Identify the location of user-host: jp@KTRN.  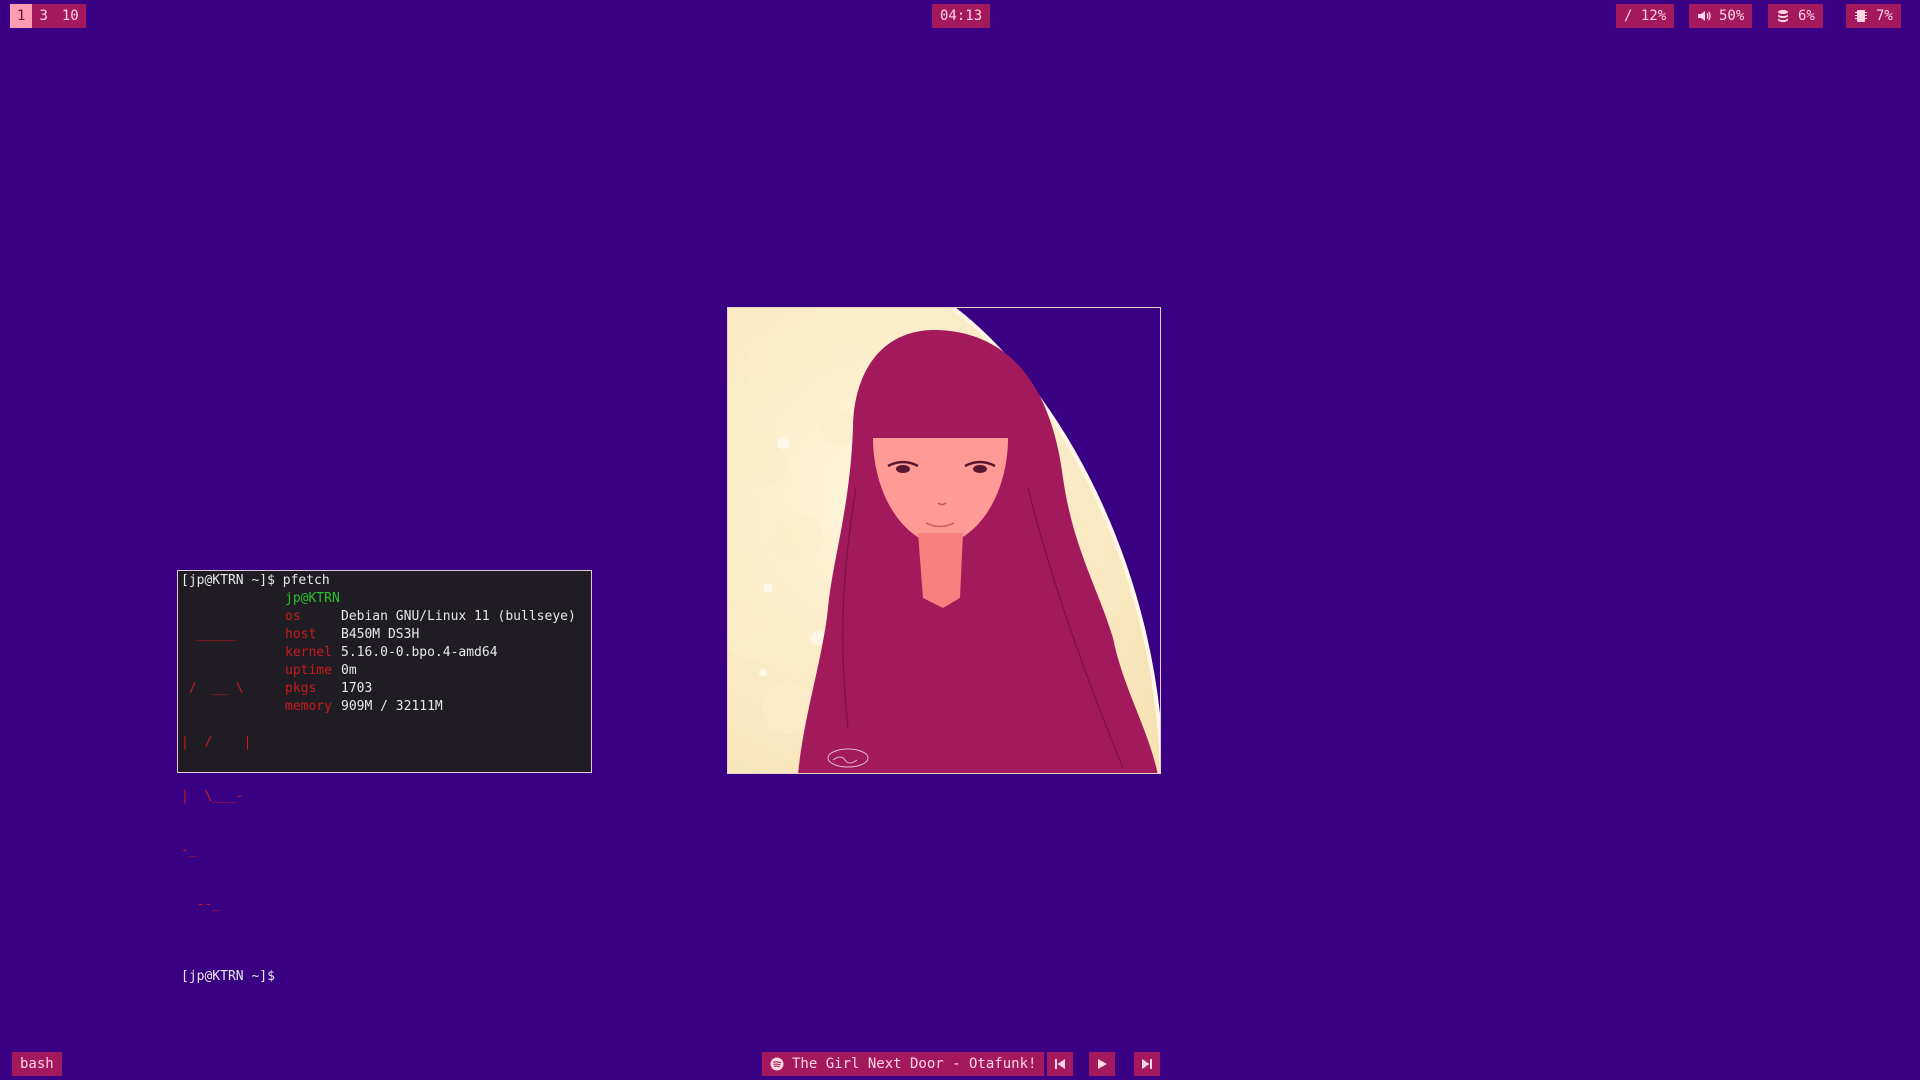
(312, 598).